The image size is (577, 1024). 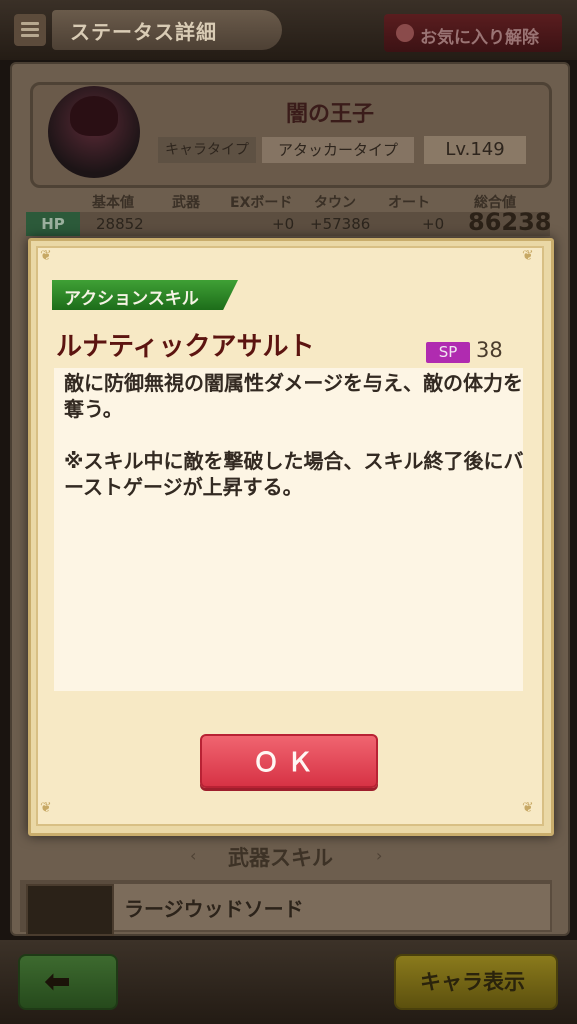 I want to click on hp-base-value: 28852, so click(x=120, y=224).